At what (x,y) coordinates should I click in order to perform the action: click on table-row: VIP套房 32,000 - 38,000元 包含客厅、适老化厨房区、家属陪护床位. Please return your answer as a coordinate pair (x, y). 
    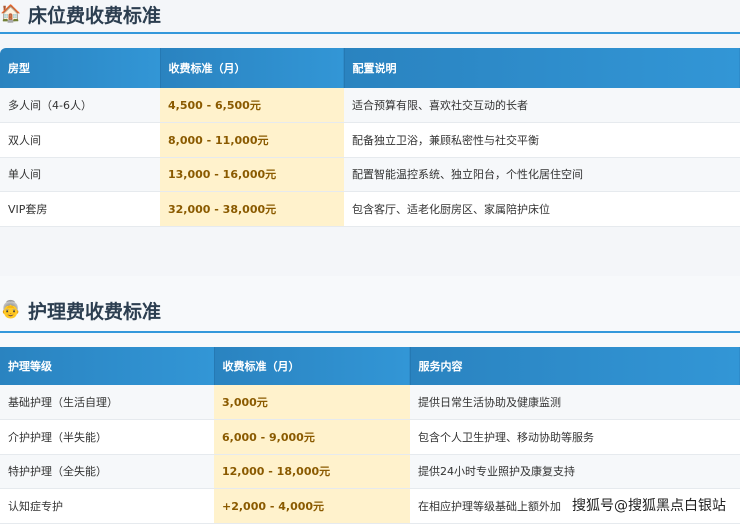
    Looking at the image, I should click on (370, 209).